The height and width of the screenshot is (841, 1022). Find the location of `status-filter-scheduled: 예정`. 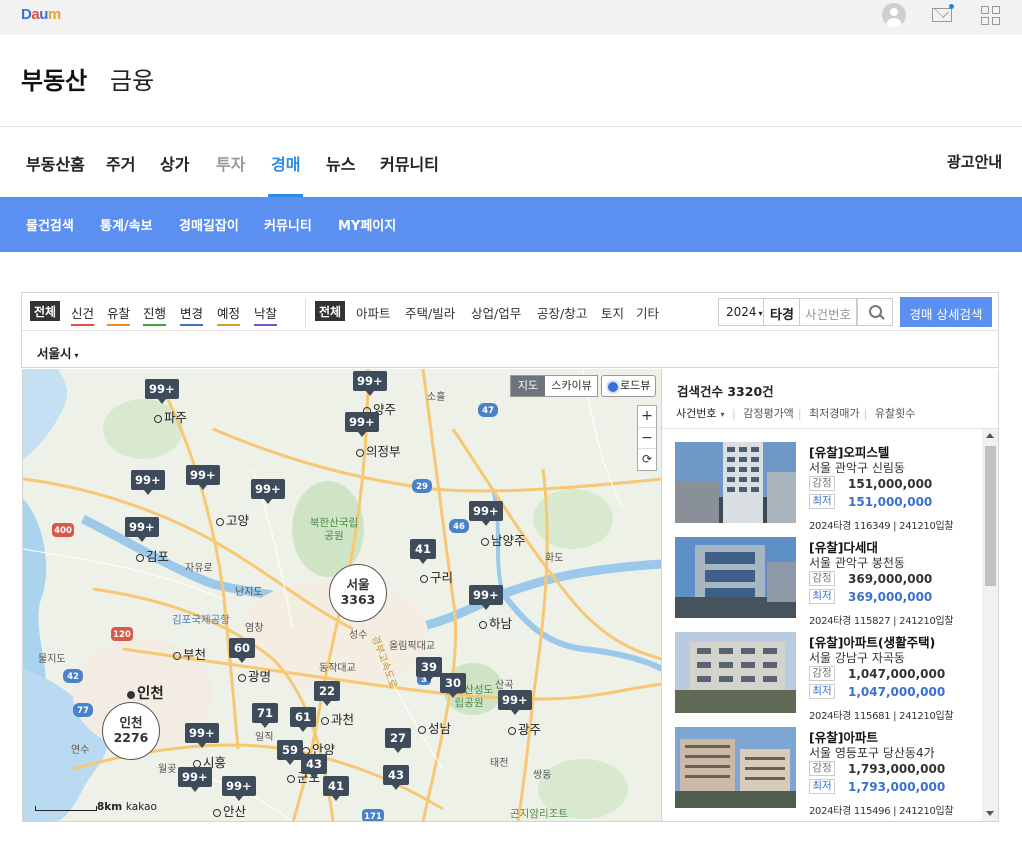

status-filter-scheduled: 예정 is located at coordinates (229, 314).